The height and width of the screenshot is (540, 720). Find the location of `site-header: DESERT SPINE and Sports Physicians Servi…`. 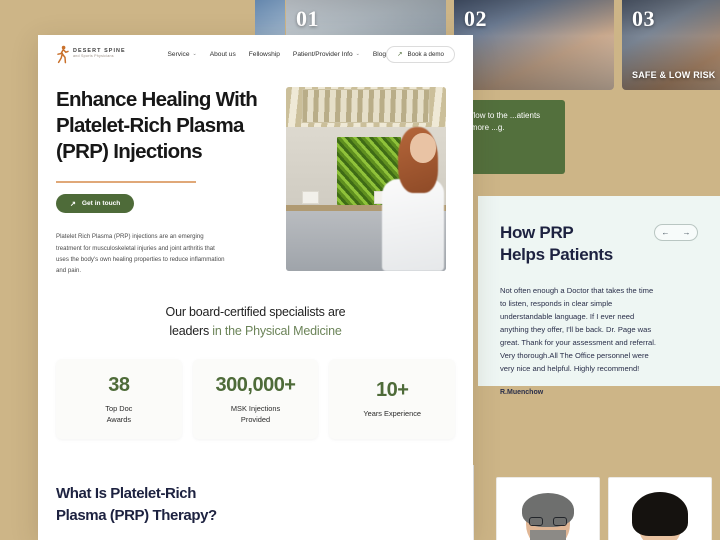

site-header: DESERT SPINE and Sports Physicians Servi… is located at coordinates (255, 54).